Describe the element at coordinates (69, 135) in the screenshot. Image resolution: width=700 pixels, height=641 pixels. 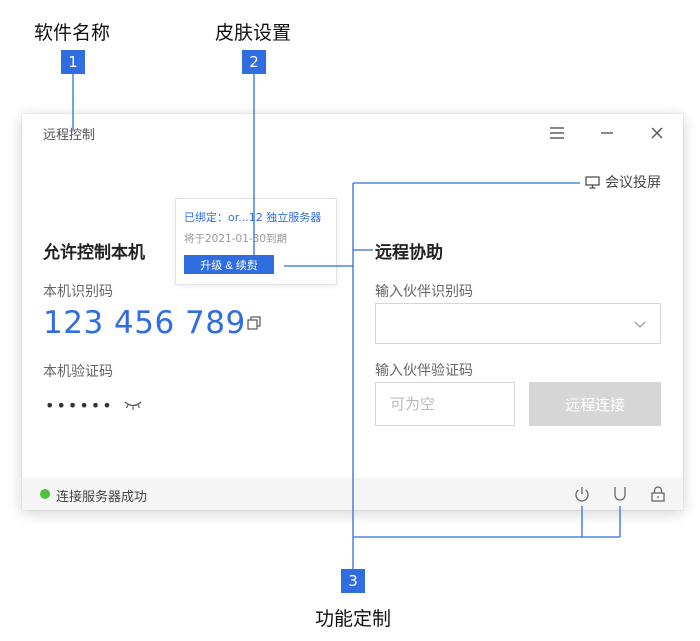
I see `app-title: 远程控制` at that location.